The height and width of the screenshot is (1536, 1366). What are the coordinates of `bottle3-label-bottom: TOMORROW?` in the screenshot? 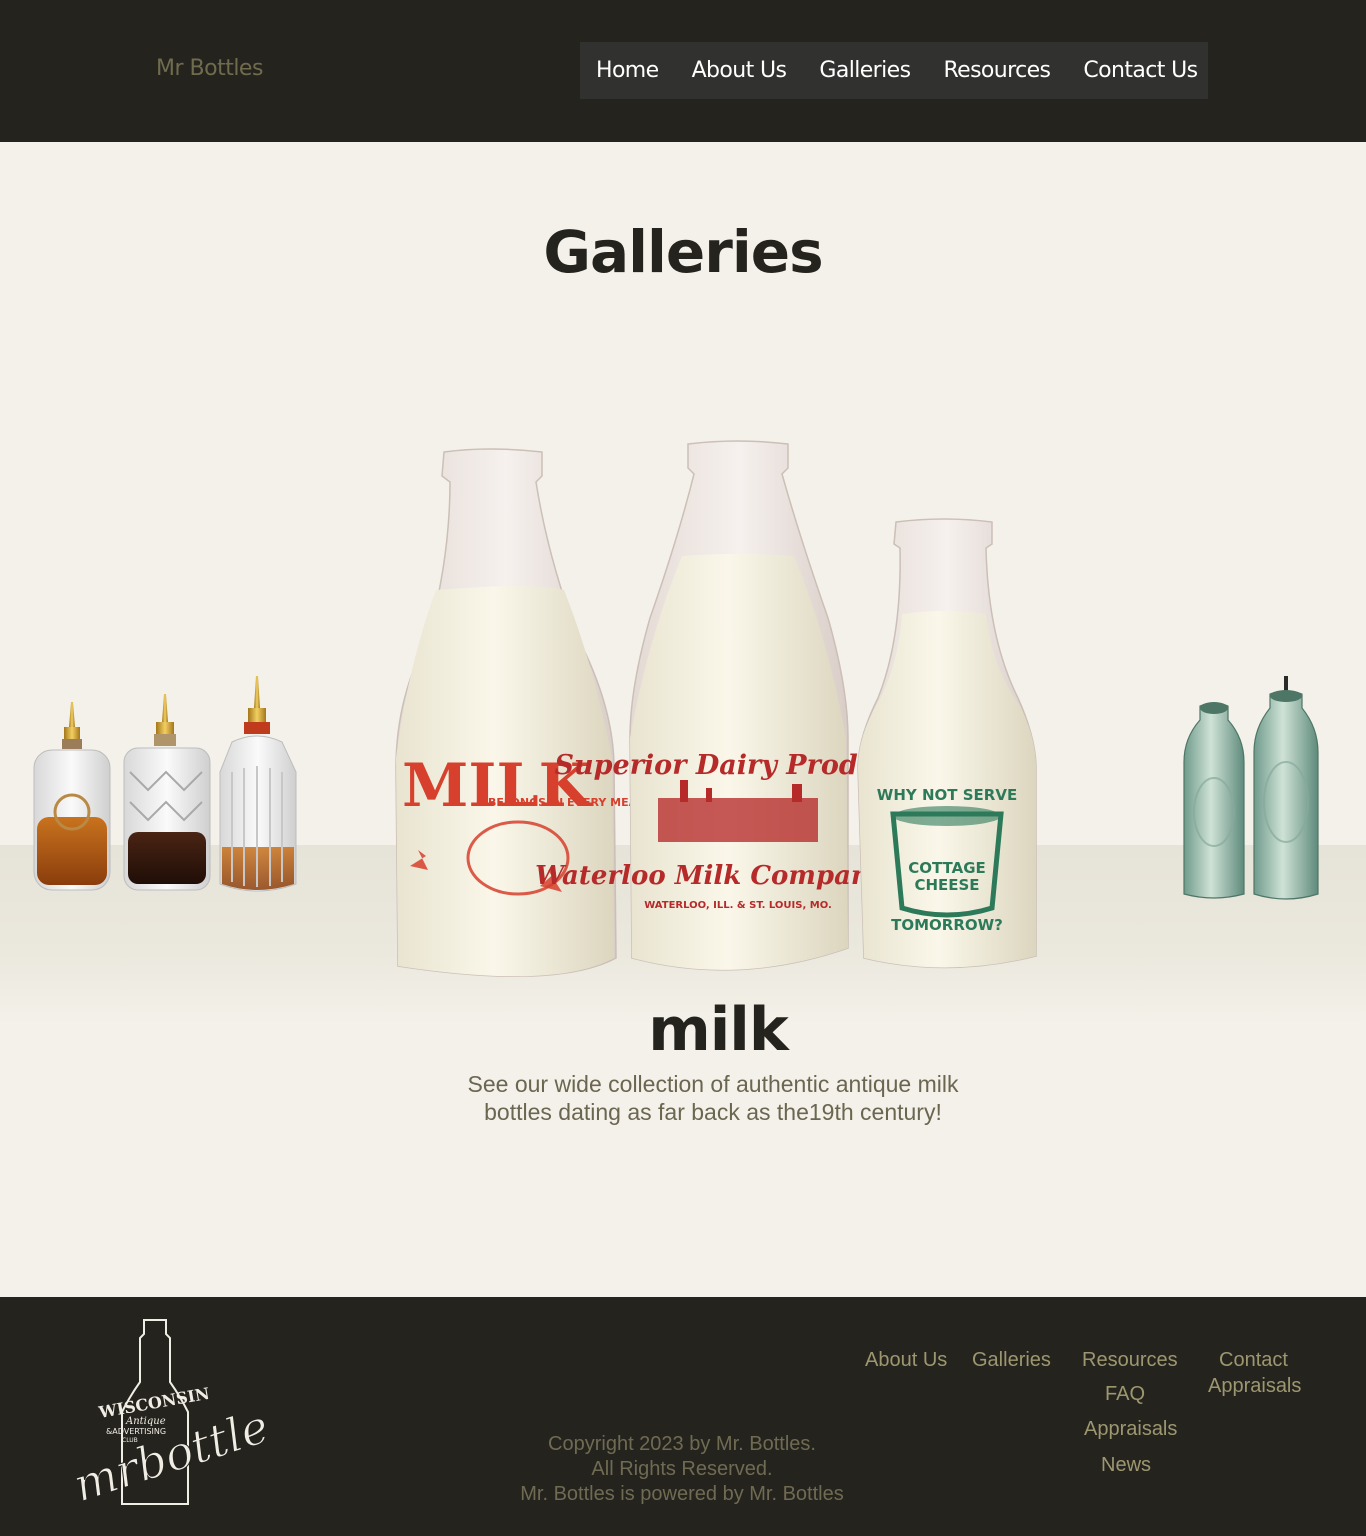 It's located at (947, 925).